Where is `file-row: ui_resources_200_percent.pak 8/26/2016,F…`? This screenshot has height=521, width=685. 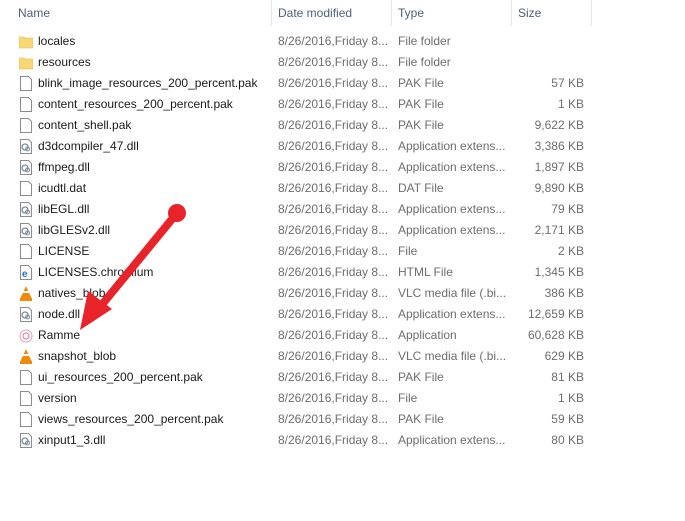 file-row: ui_resources_200_percent.pak 8/26/2016,F… is located at coordinates (296, 377).